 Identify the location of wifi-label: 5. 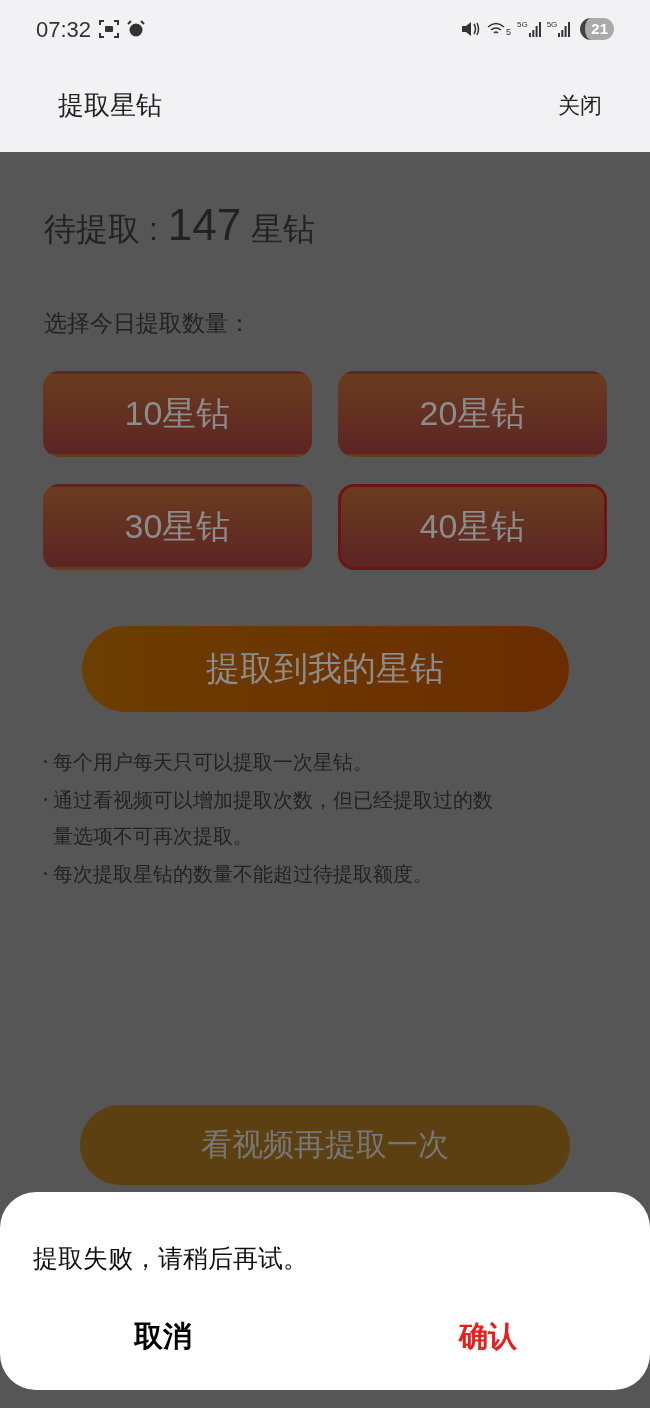
(508, 32).